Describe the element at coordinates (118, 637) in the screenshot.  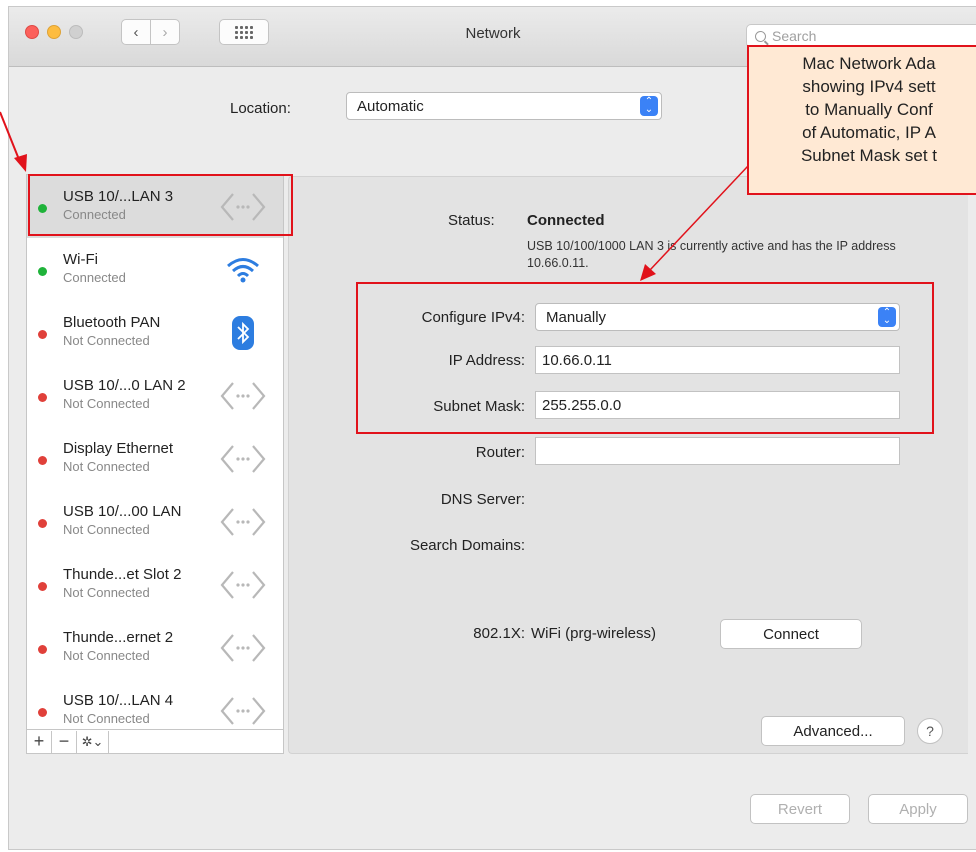
I see `service-name: Thunde...ernet 2` at that location.